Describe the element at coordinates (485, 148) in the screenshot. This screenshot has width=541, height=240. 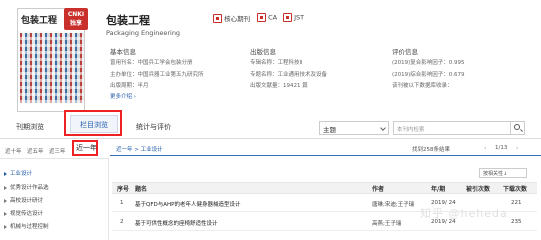
I see `prev-page-icon: ‹` at that location.